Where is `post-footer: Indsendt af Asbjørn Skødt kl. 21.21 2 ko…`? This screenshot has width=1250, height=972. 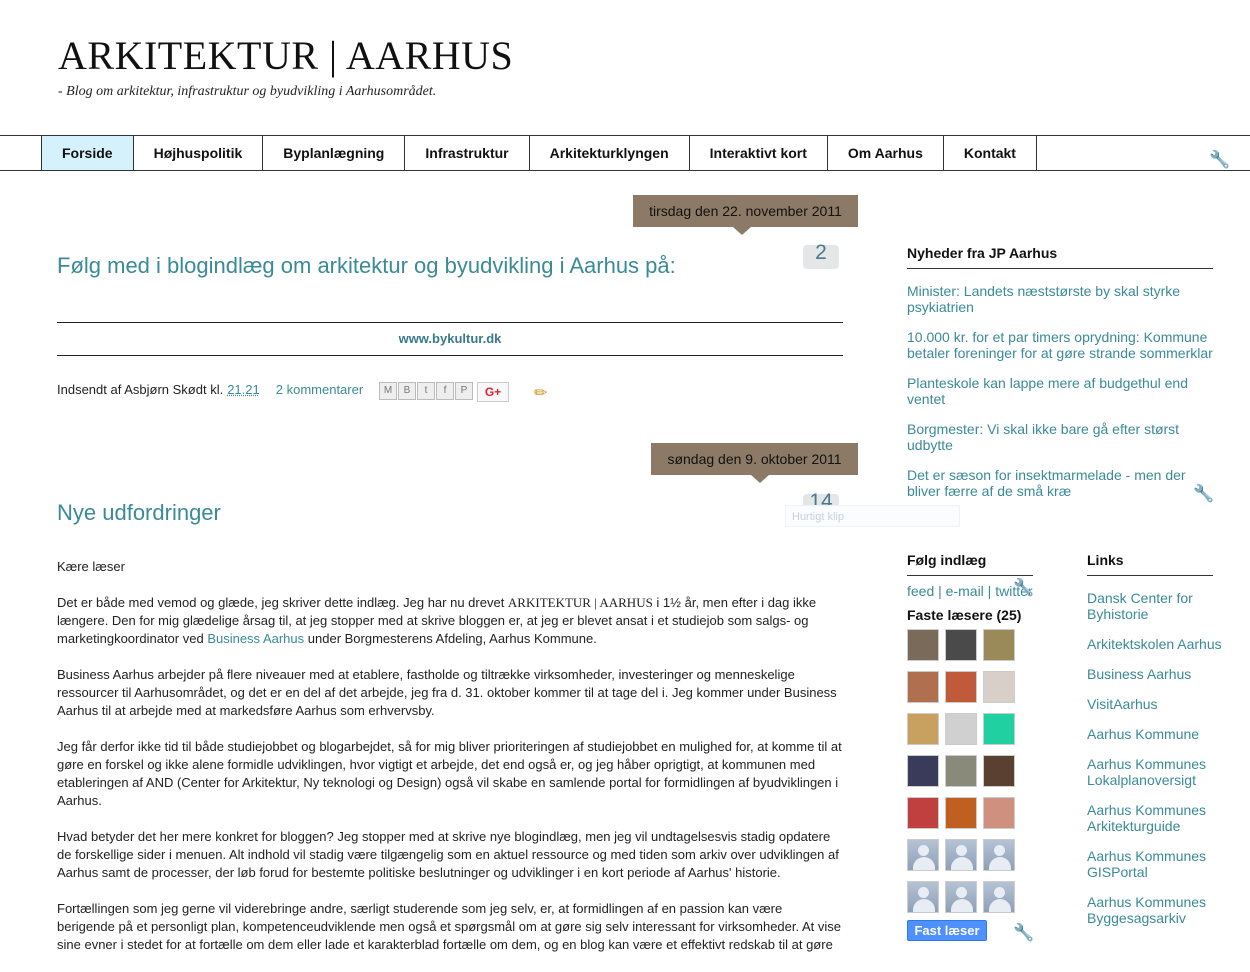
post-footer: Indsendt af Asbjørn Skødt kl. 21.21 2 ko… is located at coordinates (210, 389).